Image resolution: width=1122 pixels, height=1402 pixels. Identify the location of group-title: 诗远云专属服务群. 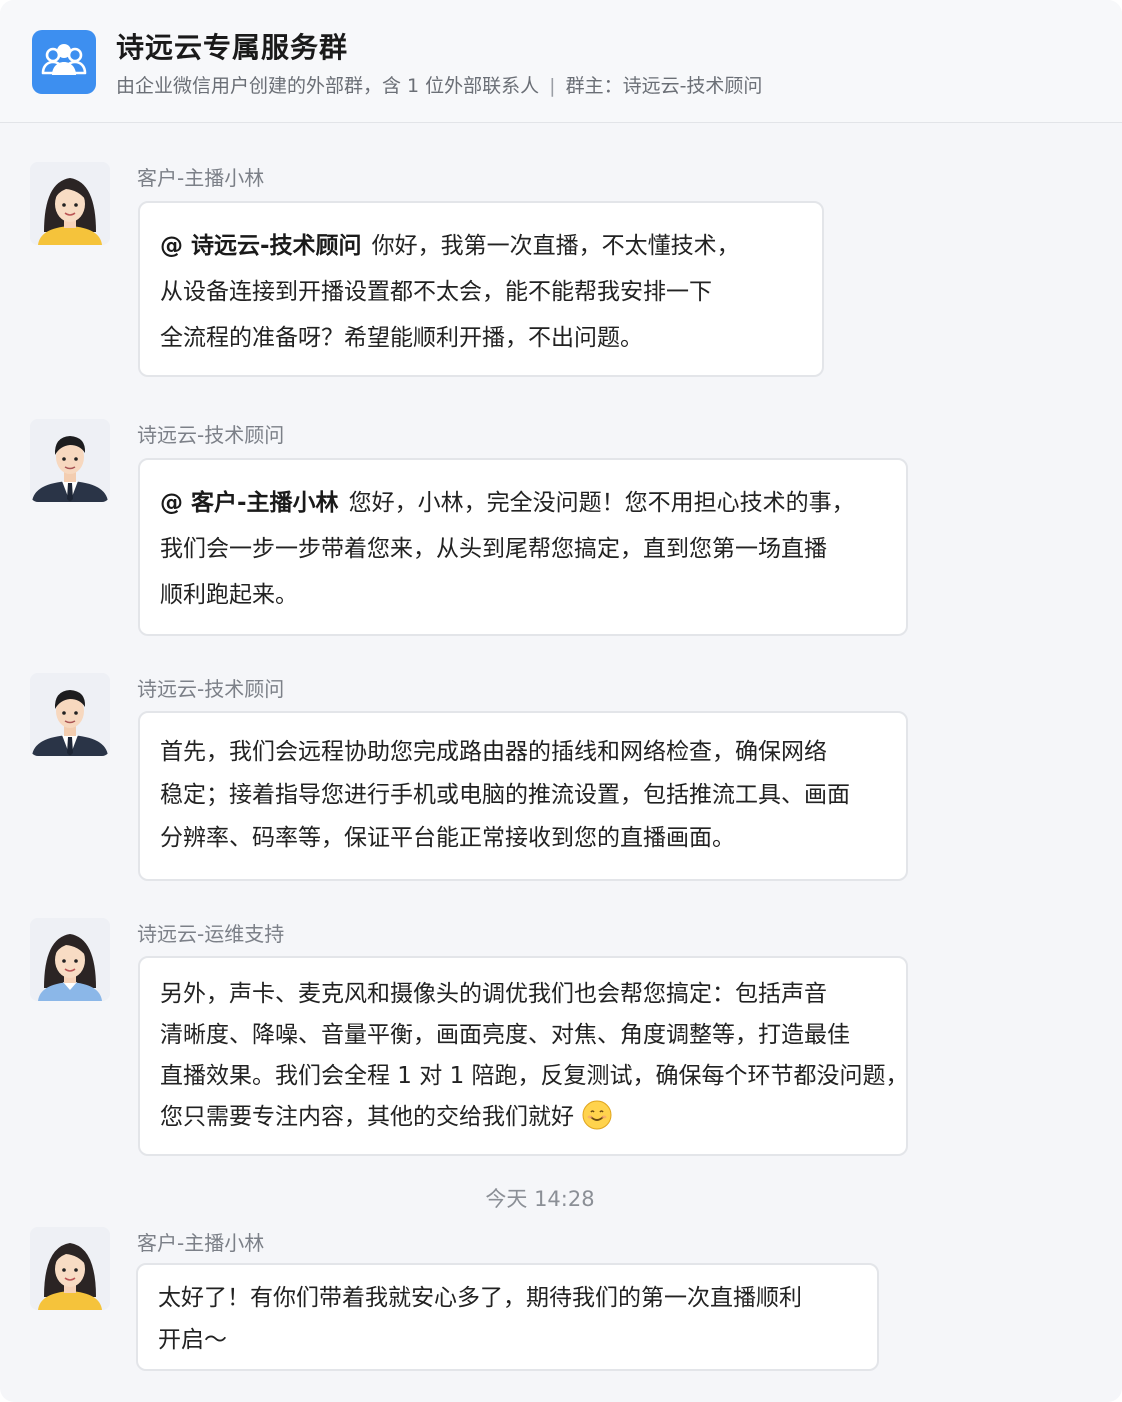
(232, 47).